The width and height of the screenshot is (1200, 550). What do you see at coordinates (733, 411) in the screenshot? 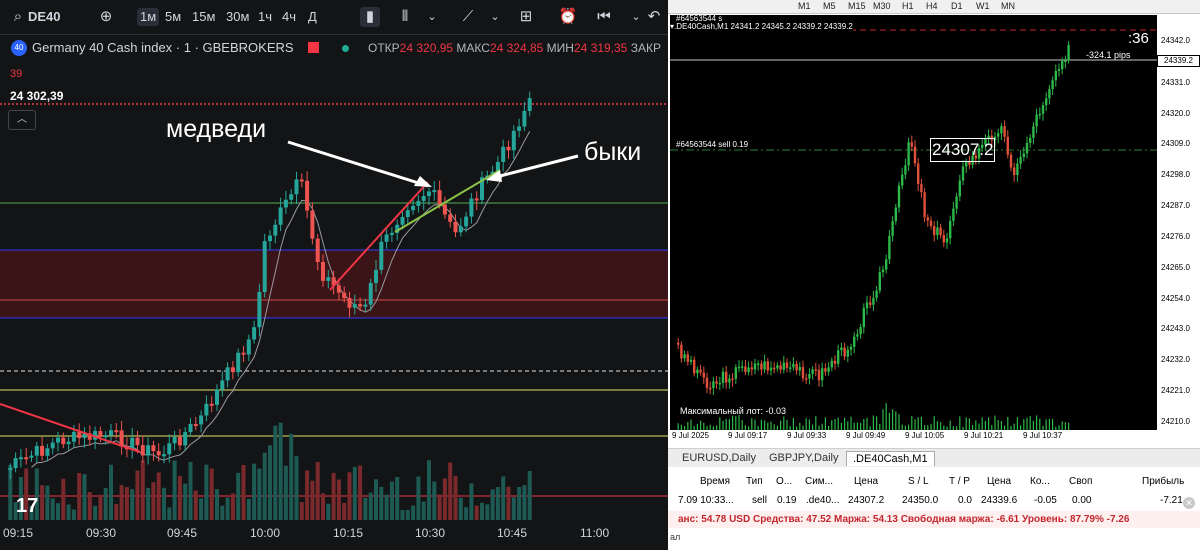
I see `mt-max-lot: Максимальный лот: -0.03` at bounding box center [733, 411].